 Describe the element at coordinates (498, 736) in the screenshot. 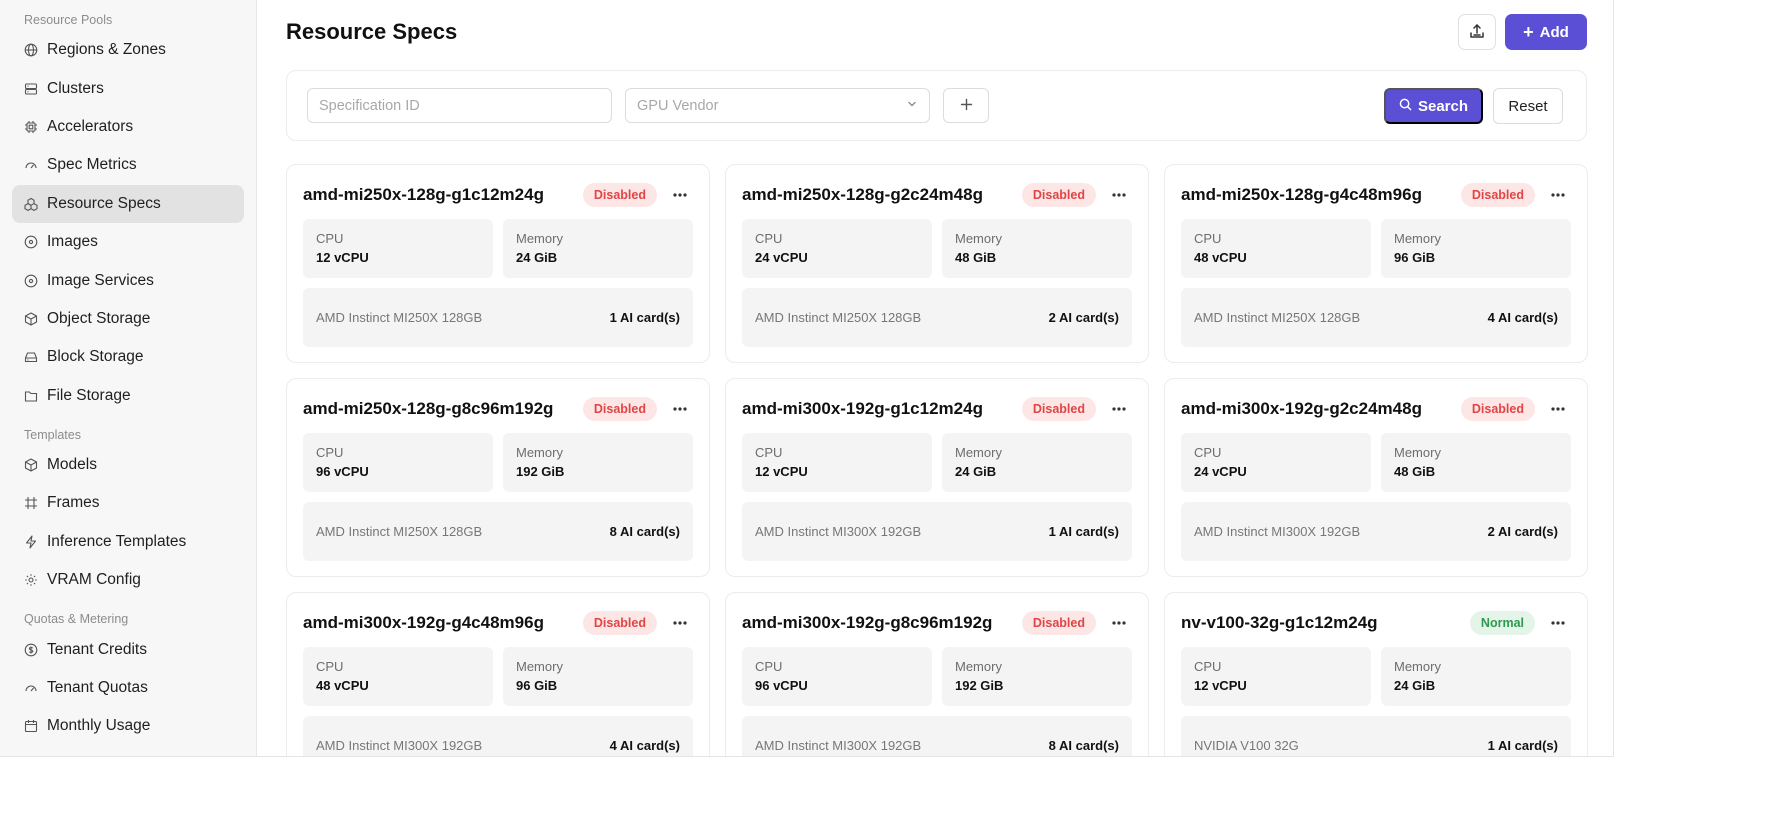

I see `gpu-row: AMD Instinct MI300X 192GB 4 AI card(s)` at that location.